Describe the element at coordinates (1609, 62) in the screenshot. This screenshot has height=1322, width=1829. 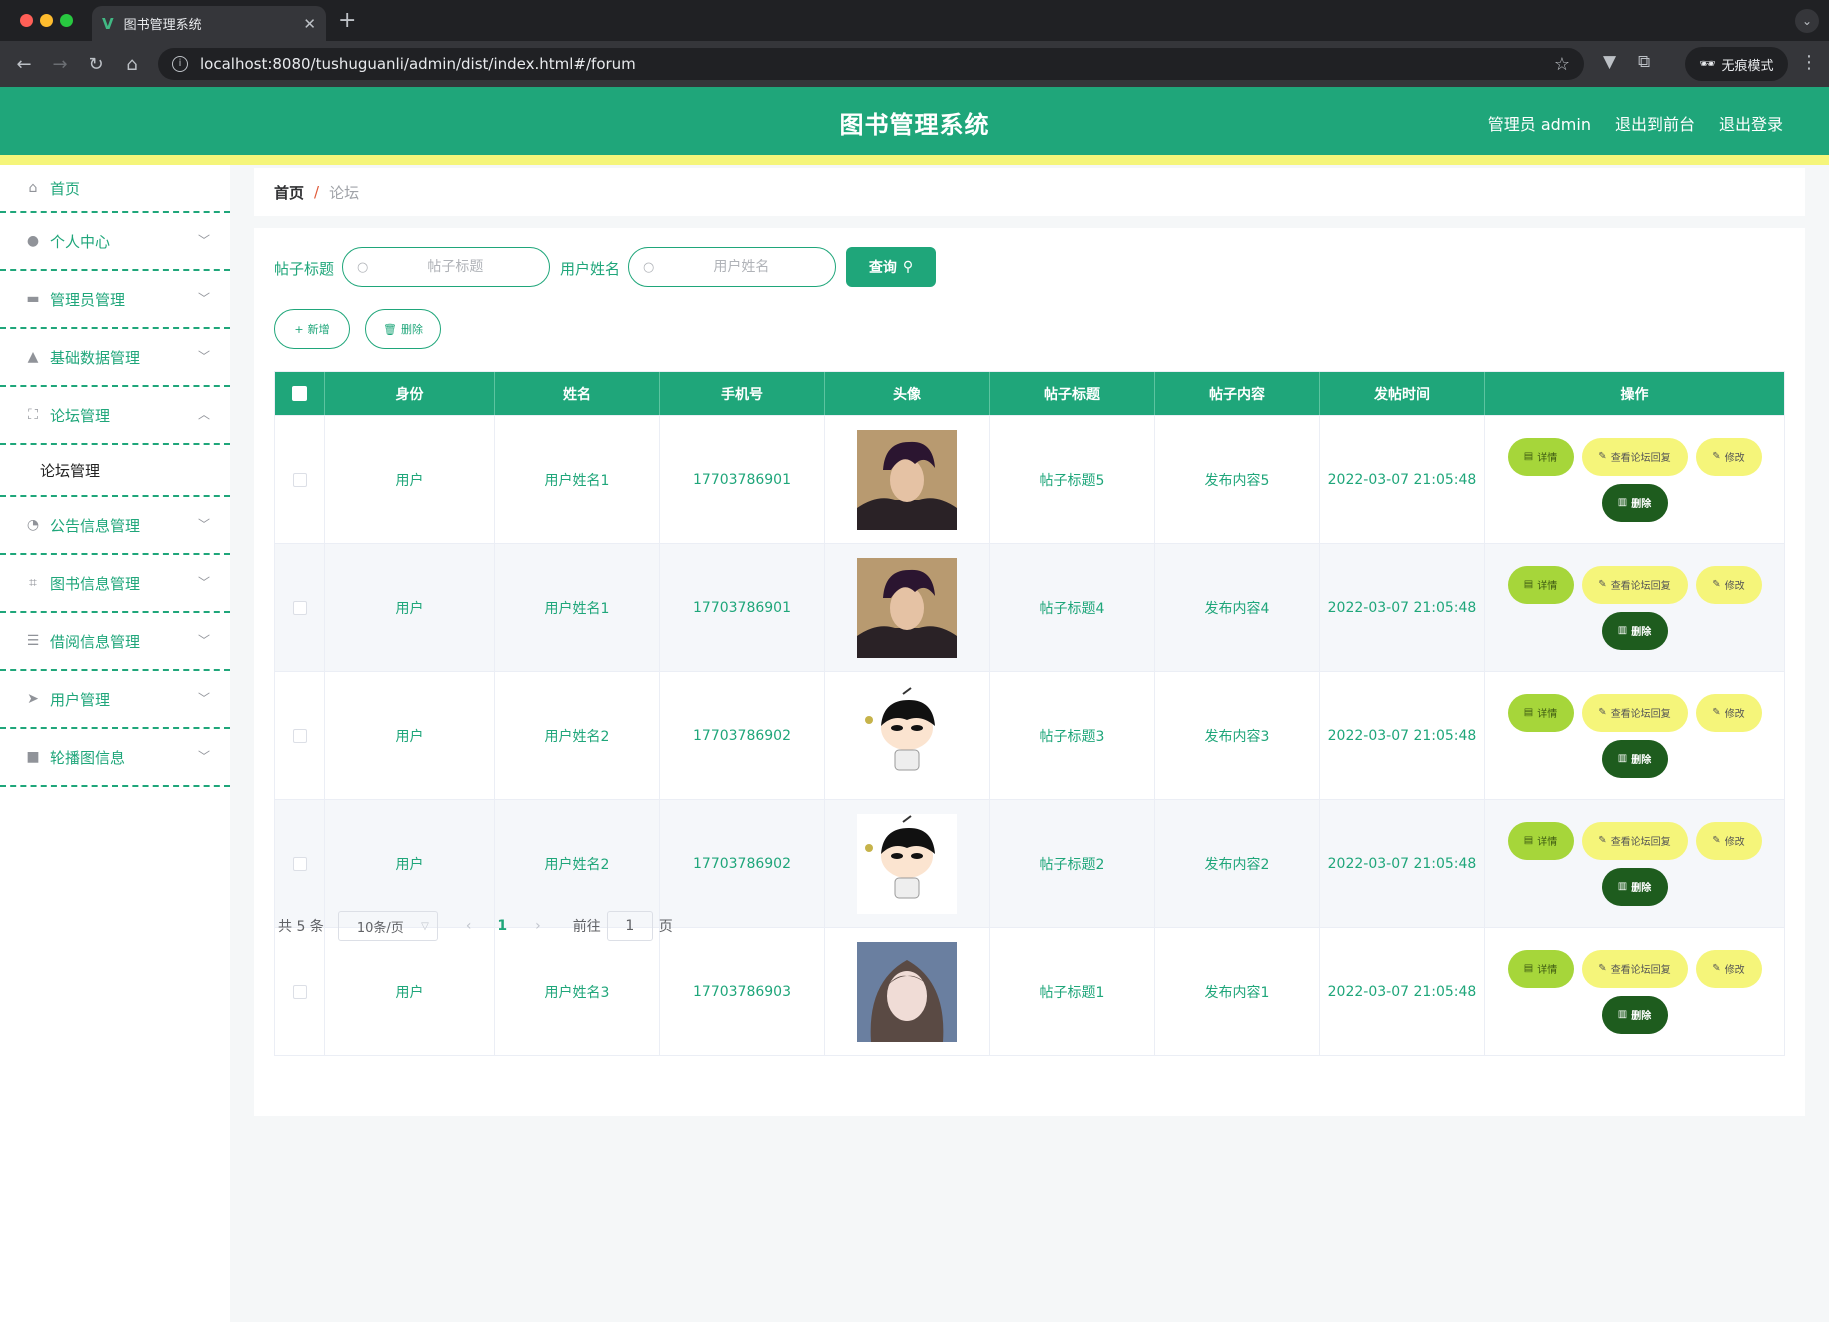
I see `vue-devtools-icon: ▼` at that location.